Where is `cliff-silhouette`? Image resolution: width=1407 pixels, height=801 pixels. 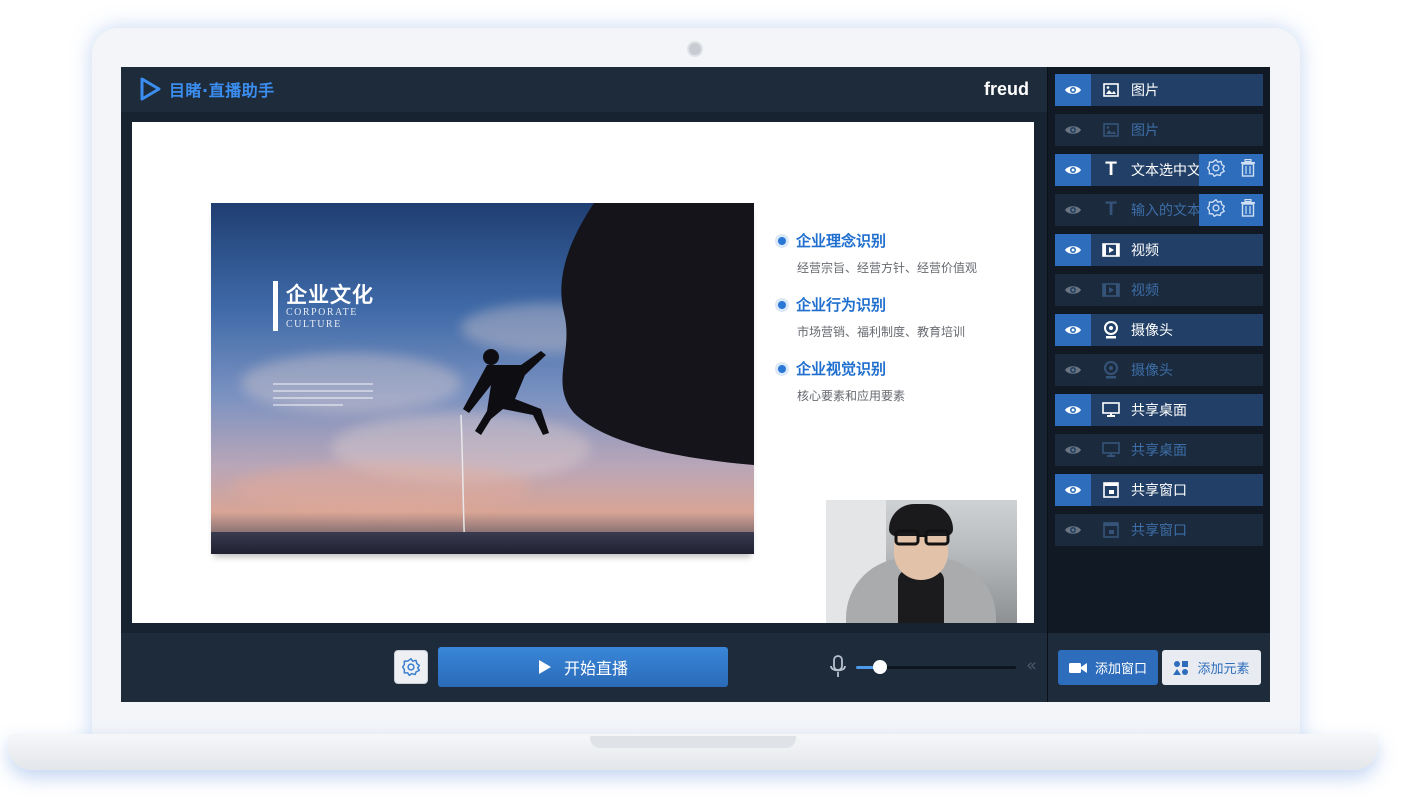
cliff-silhouette is located at coordinates (657, 334).